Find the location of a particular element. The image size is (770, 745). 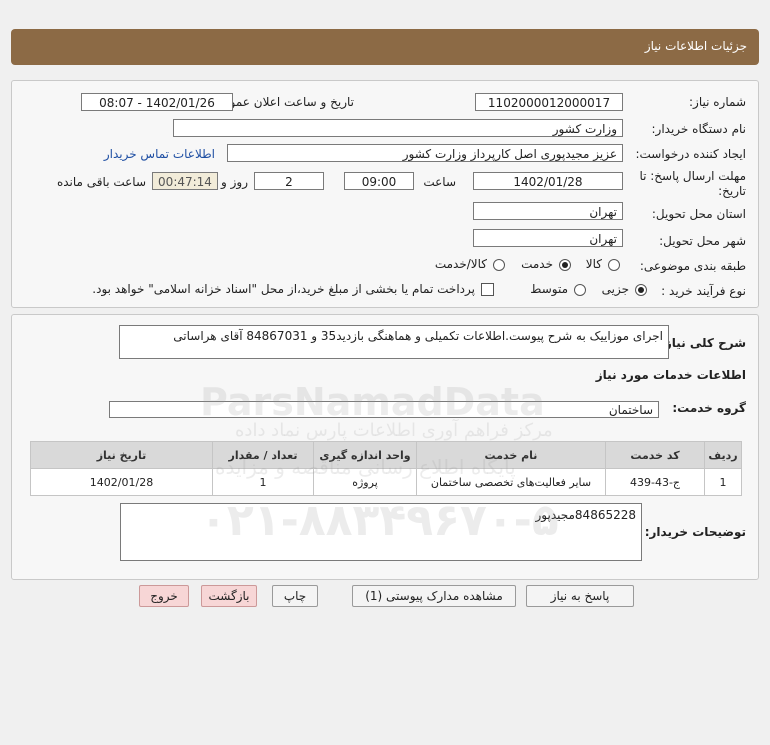

col-service-name: نام خدمت is located at coordinates (511, 455).